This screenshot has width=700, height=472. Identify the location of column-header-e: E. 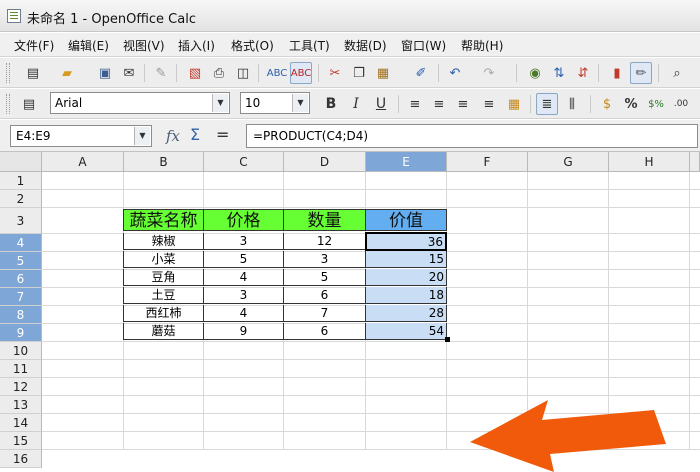
(406, 162).